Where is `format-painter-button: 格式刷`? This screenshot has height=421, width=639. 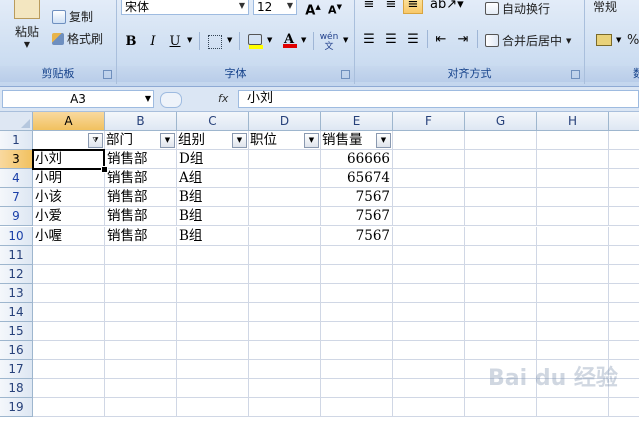 format-painter-button: 格式刷 is located at coordinates (77, 38).